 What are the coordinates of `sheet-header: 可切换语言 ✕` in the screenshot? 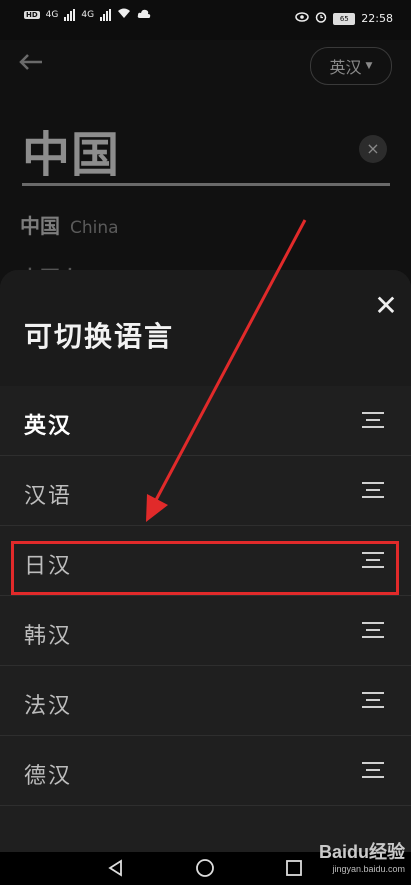 It's located at (205, 328).